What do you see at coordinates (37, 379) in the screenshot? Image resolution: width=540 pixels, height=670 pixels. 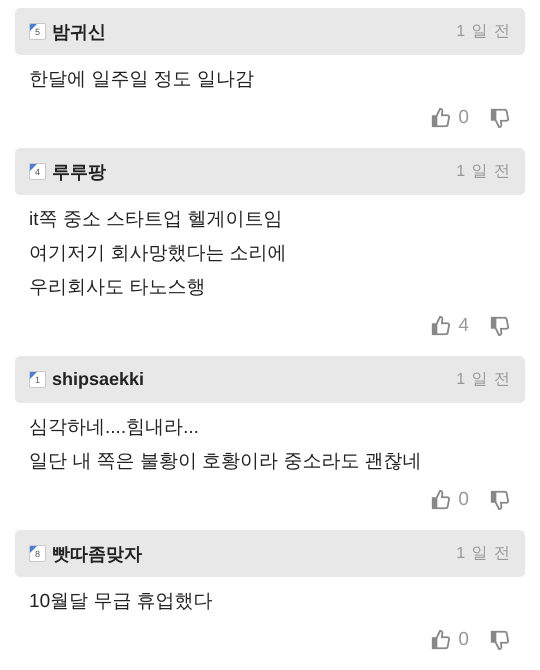 I see `level-badge: 1` at bounding box center [37, 379].